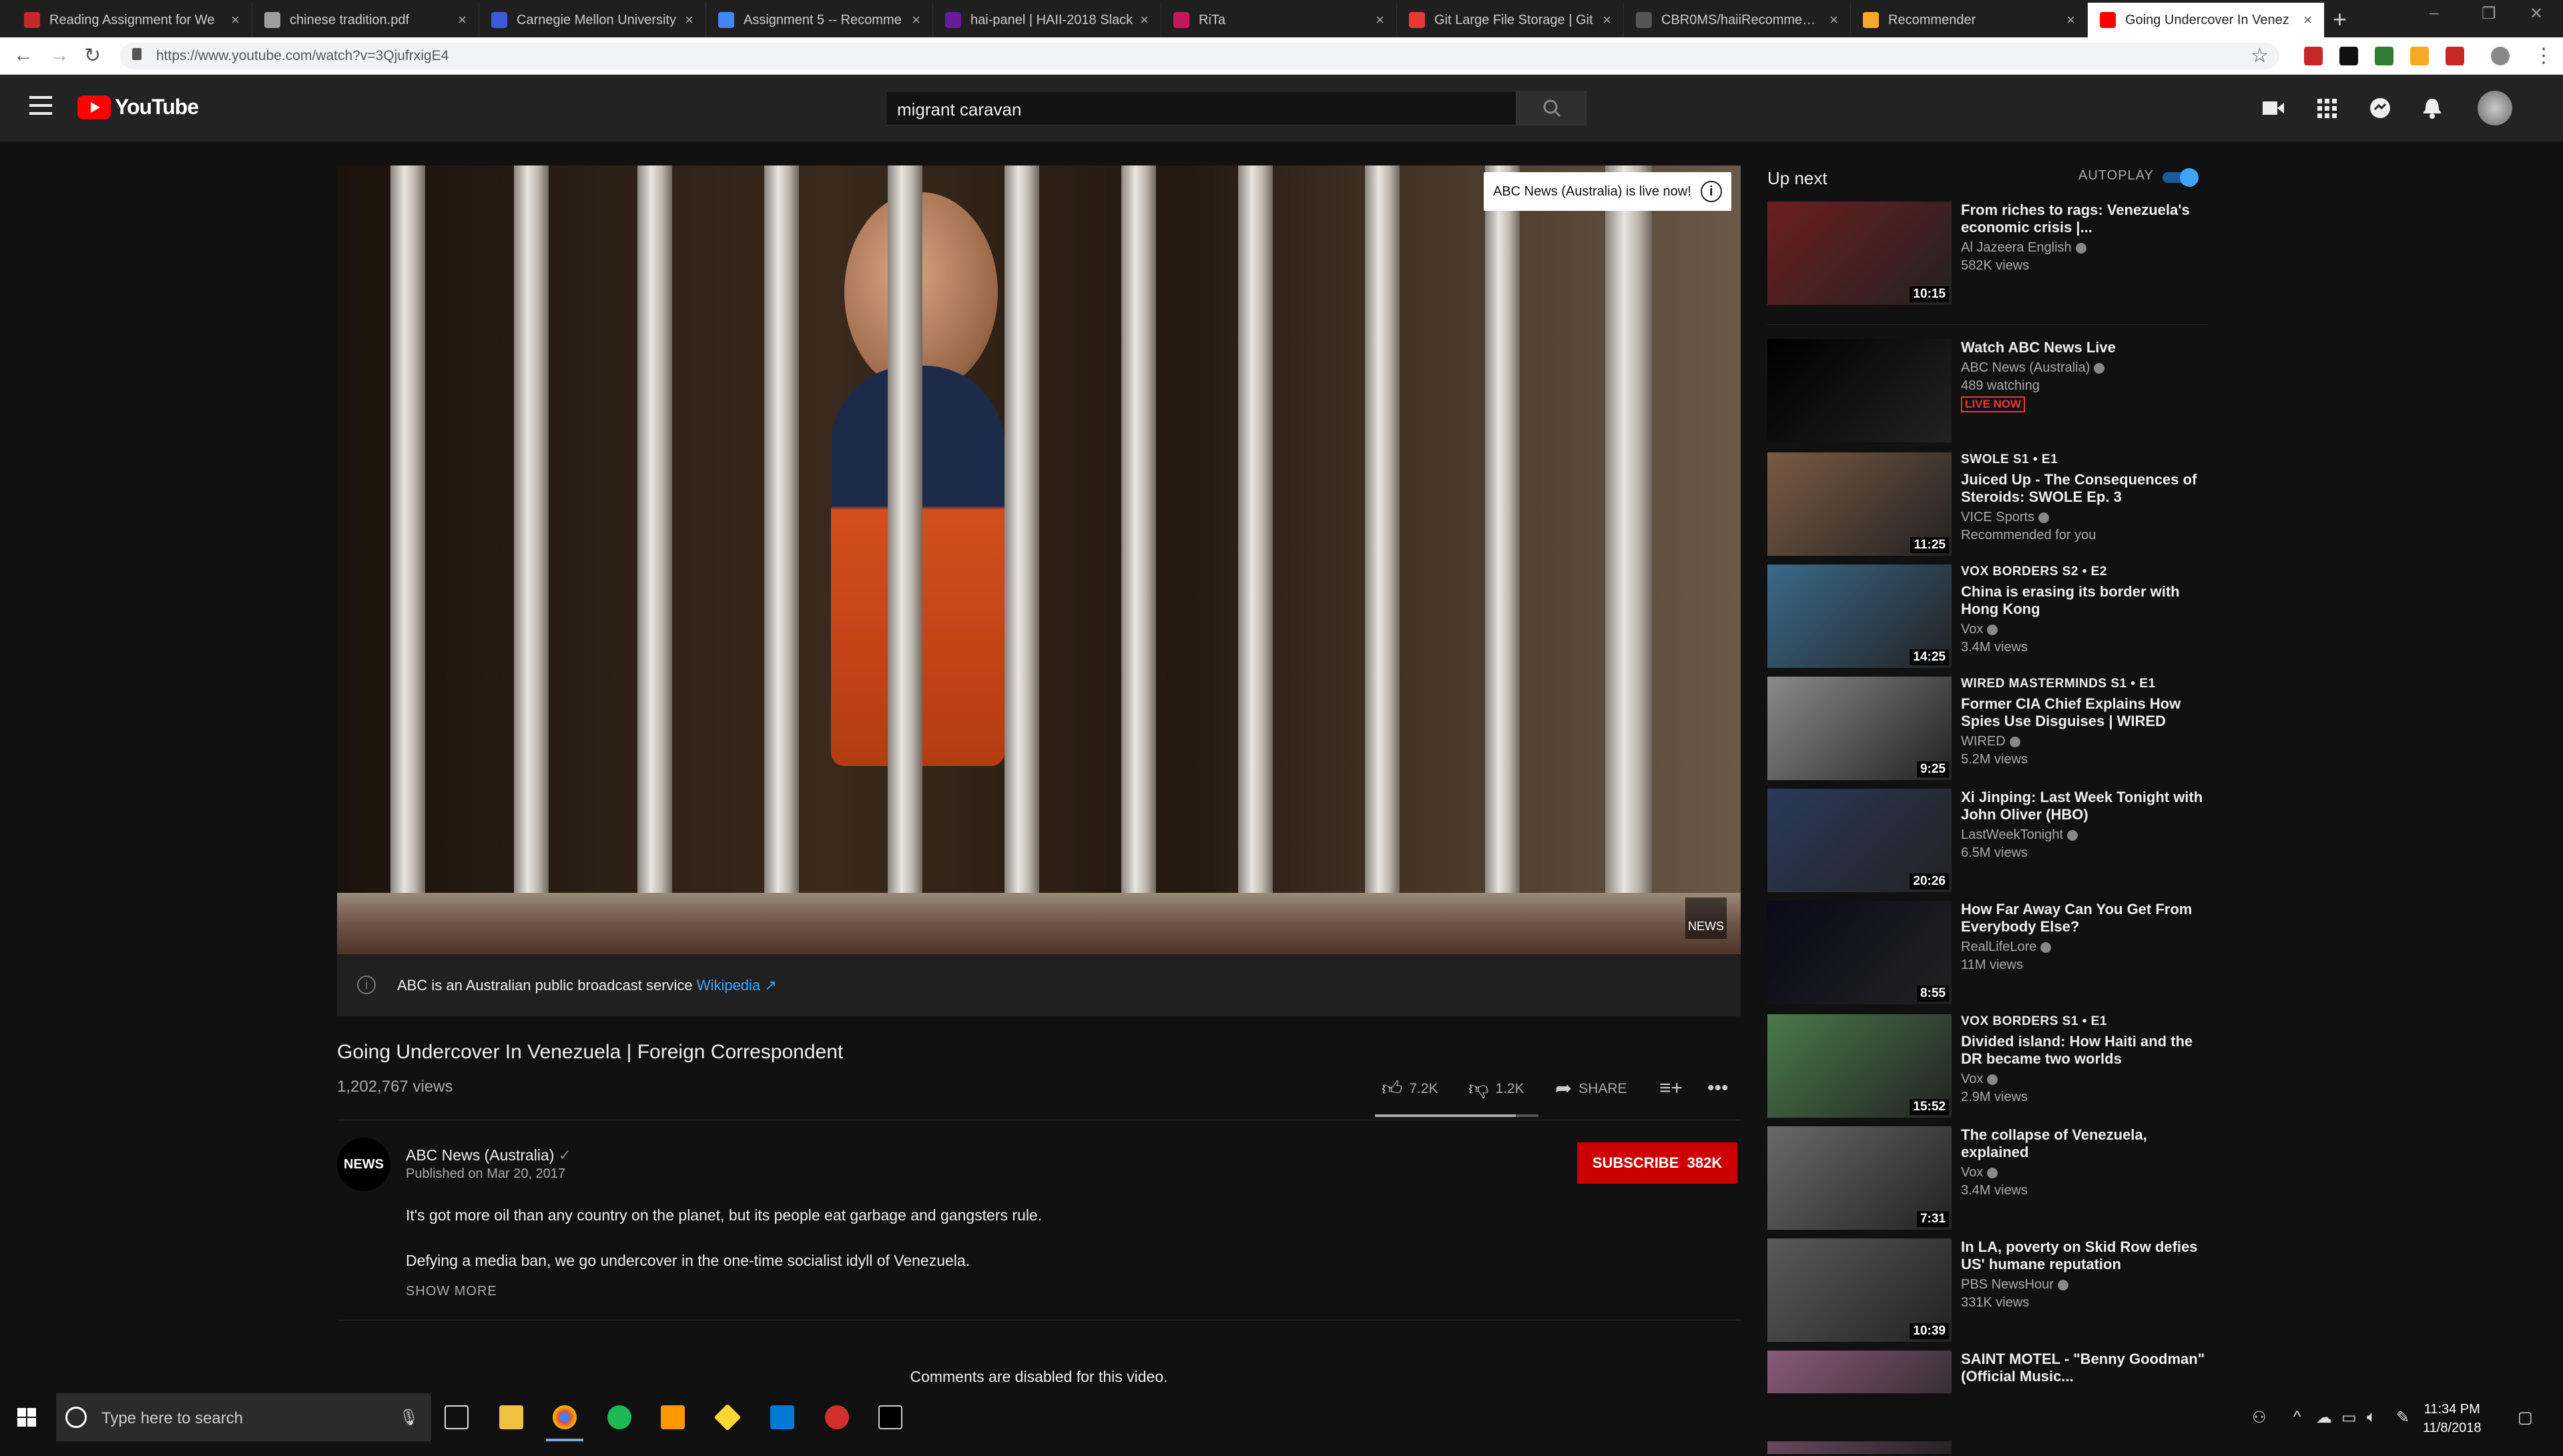 The image size is (2563, 1456). I want to click on profile-avatar, so click(2500, 56).